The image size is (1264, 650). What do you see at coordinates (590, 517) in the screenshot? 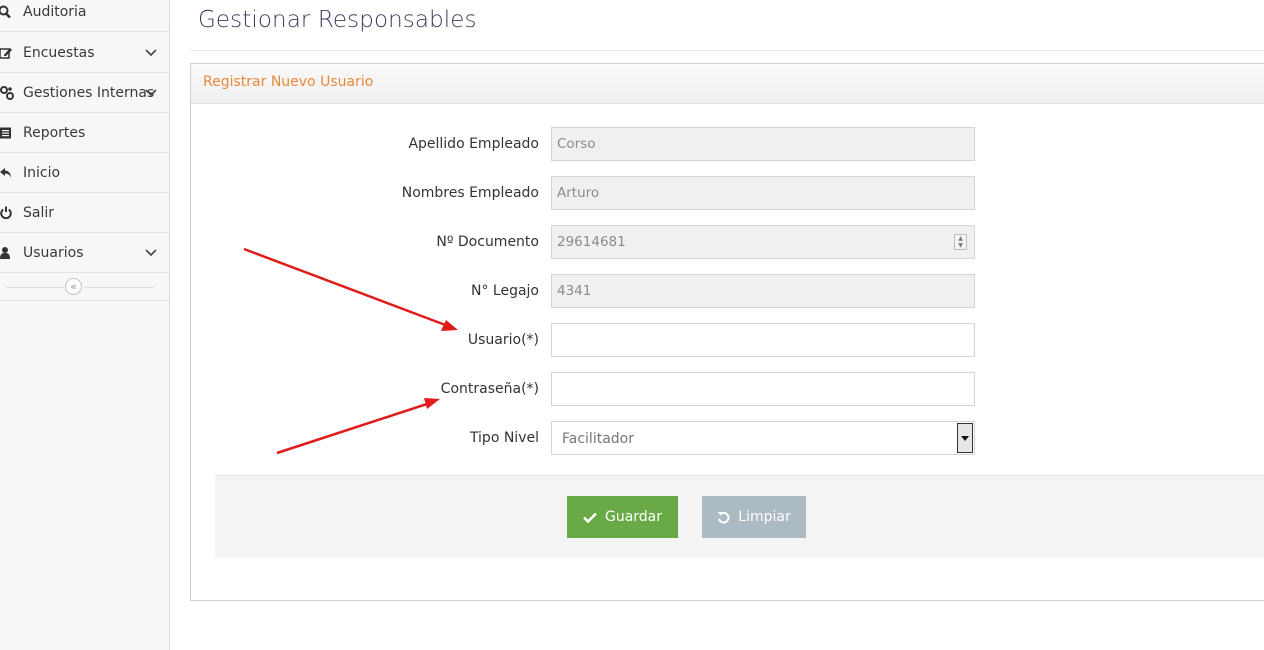
I see `check-icon` at bounding box center [590, 517].